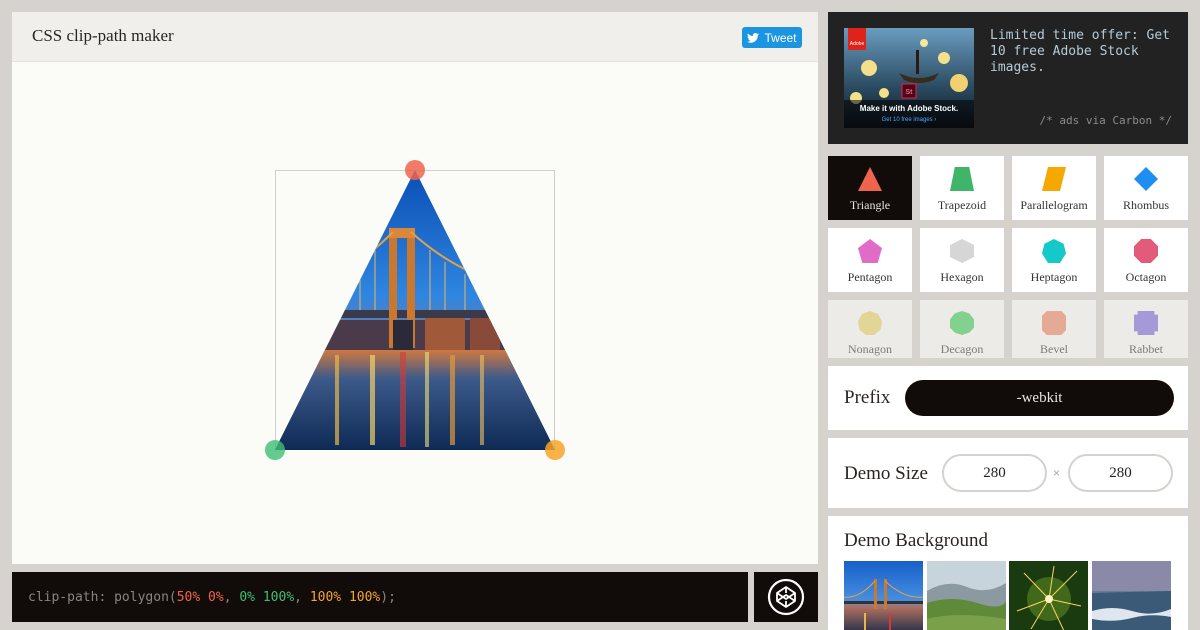 The image size is (1200, 630). I want to click on bg-thumb-bridge, so click(883, 595).